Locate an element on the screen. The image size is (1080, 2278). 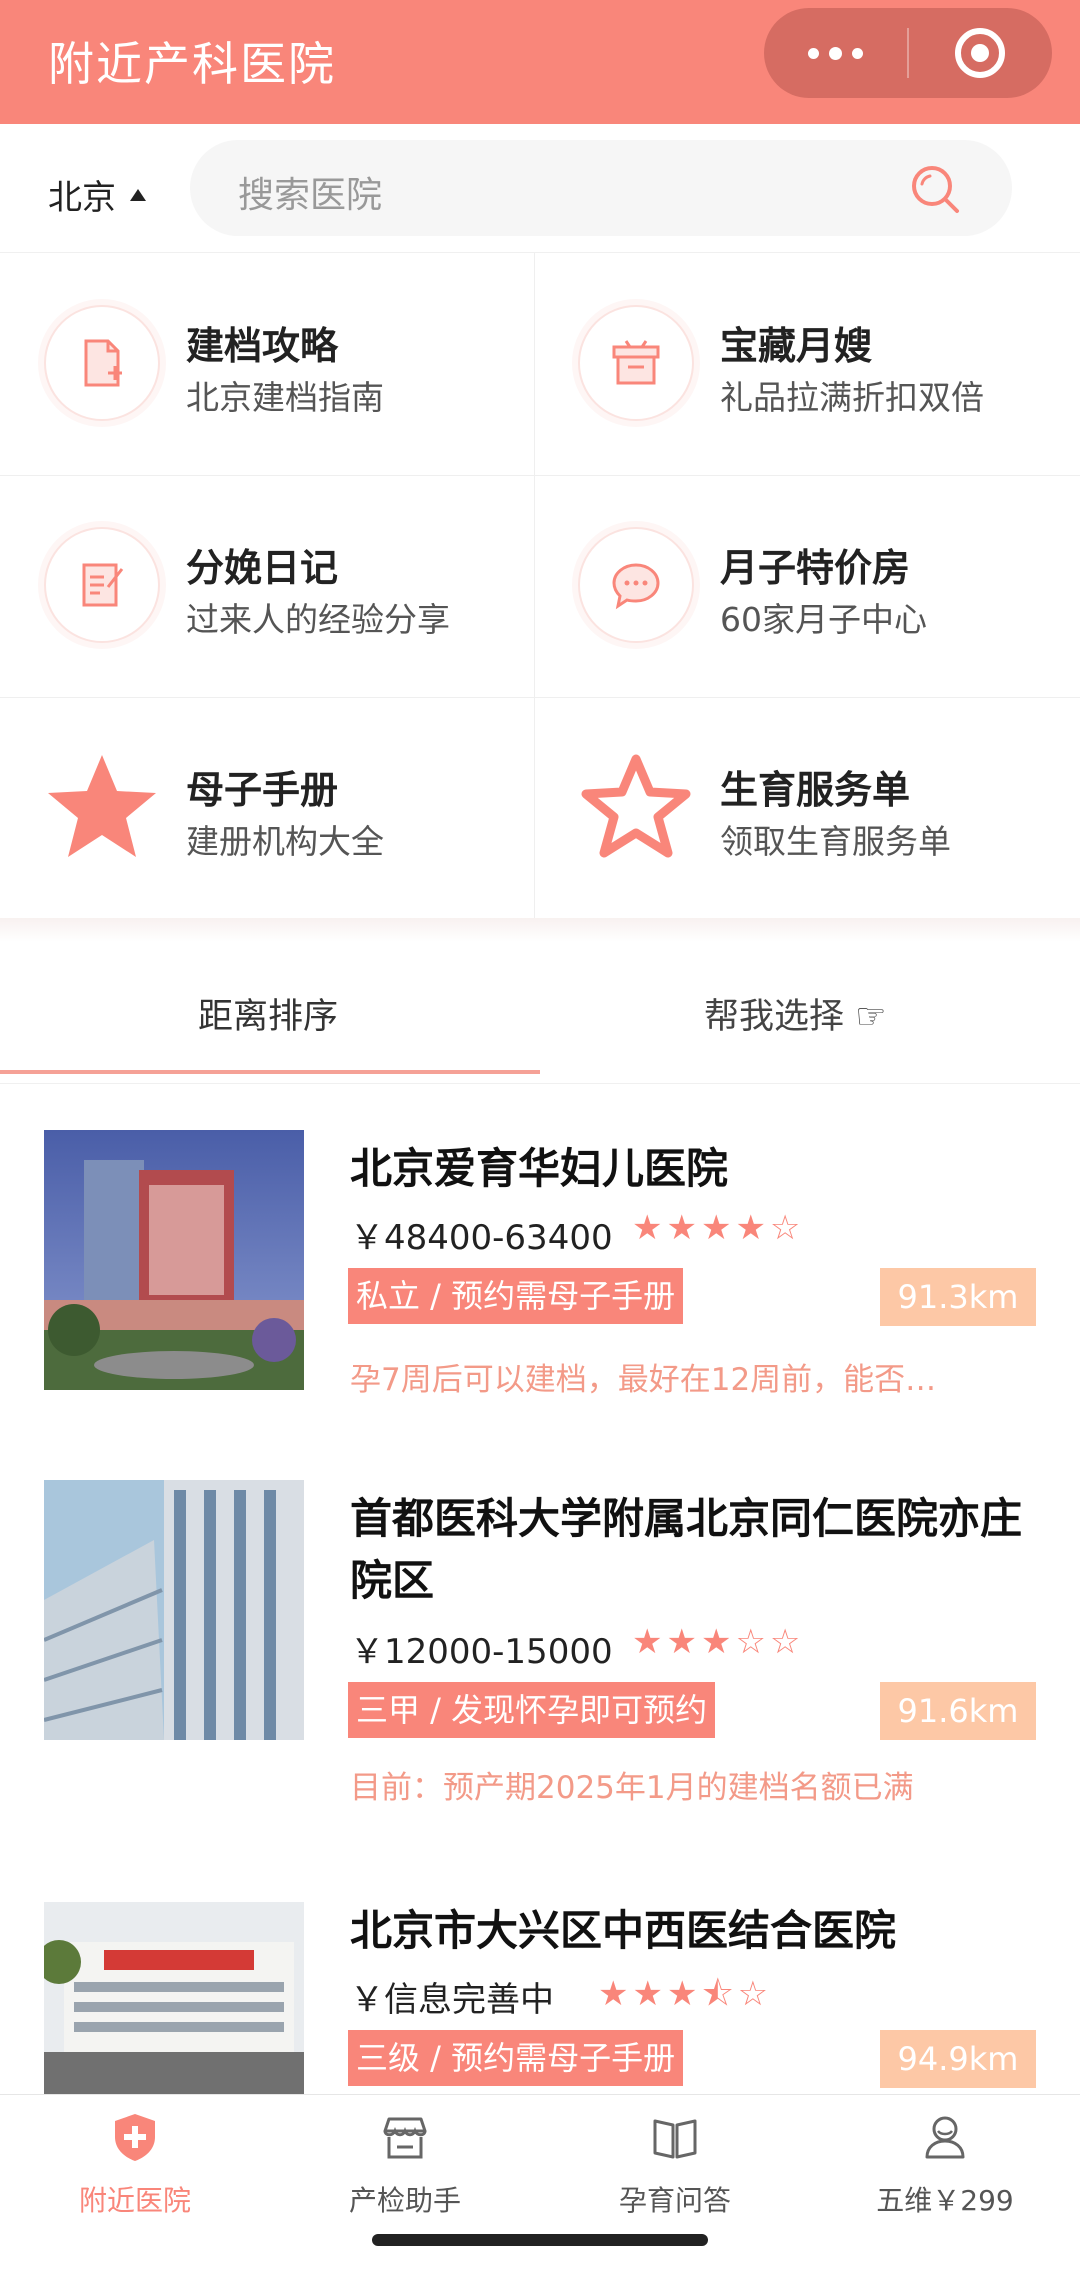
nav-nearby-hospital: 附近医院 is located at coordinates (135, 2160).